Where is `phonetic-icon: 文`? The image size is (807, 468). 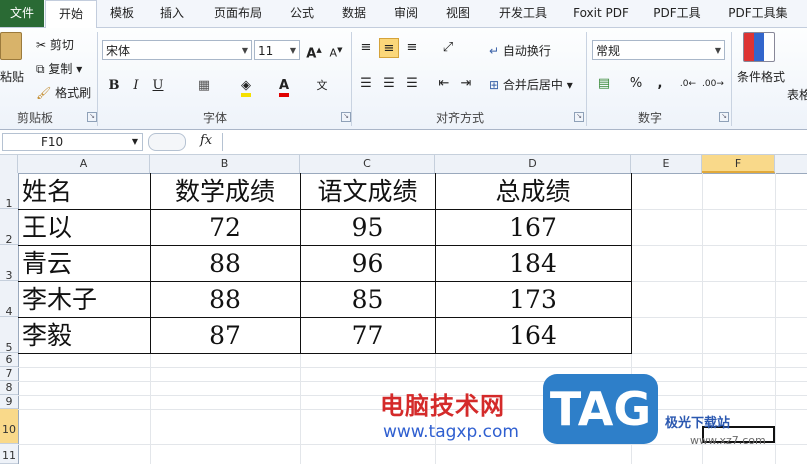
phonetic-icon: 文 is located at coordinates (322, 86).